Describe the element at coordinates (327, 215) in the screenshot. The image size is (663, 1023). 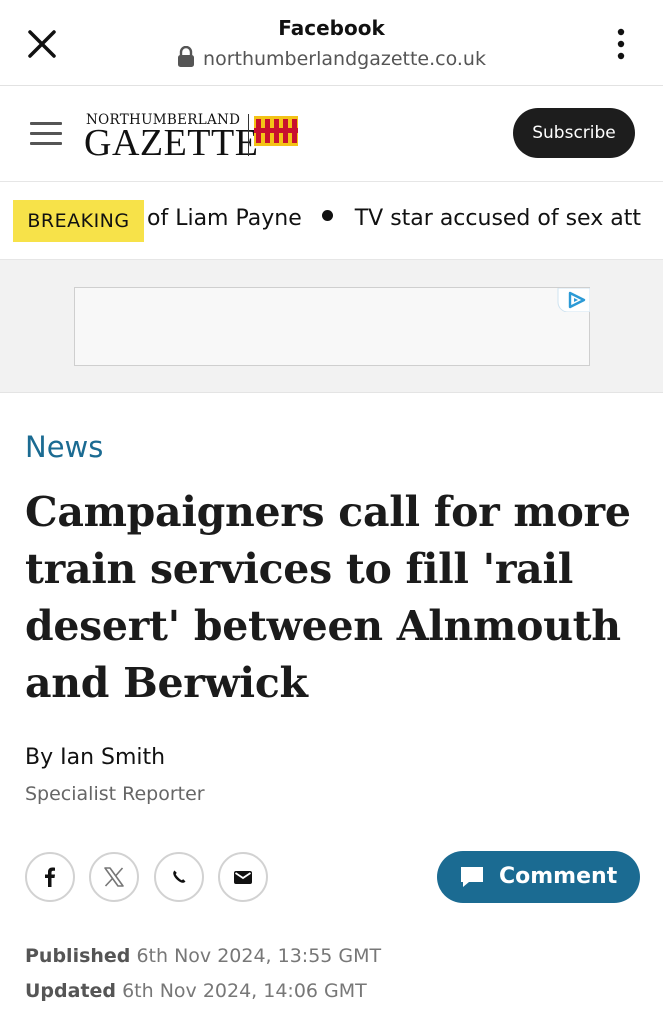
I see `ticker-bullet` at that location.